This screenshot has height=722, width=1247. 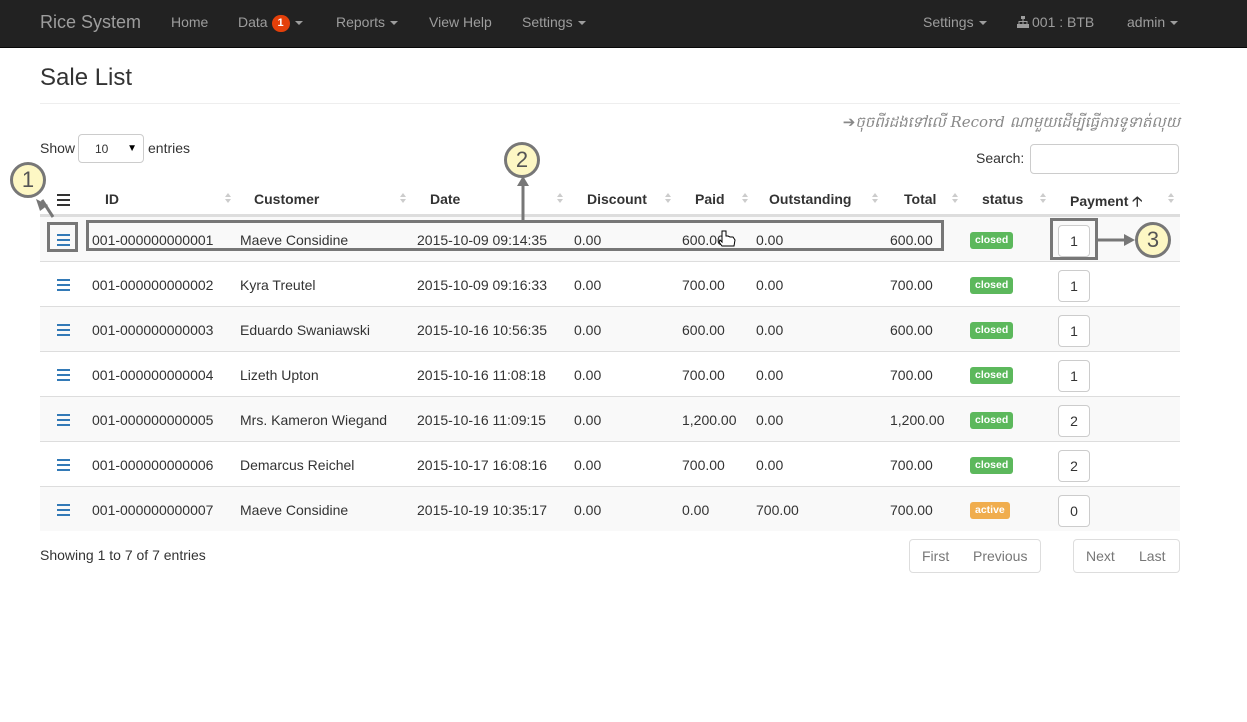 What do you see at coordinates (727, 238) in the screenshot?
I see `hand-cursor-icon` at bounding box center [727, 238].